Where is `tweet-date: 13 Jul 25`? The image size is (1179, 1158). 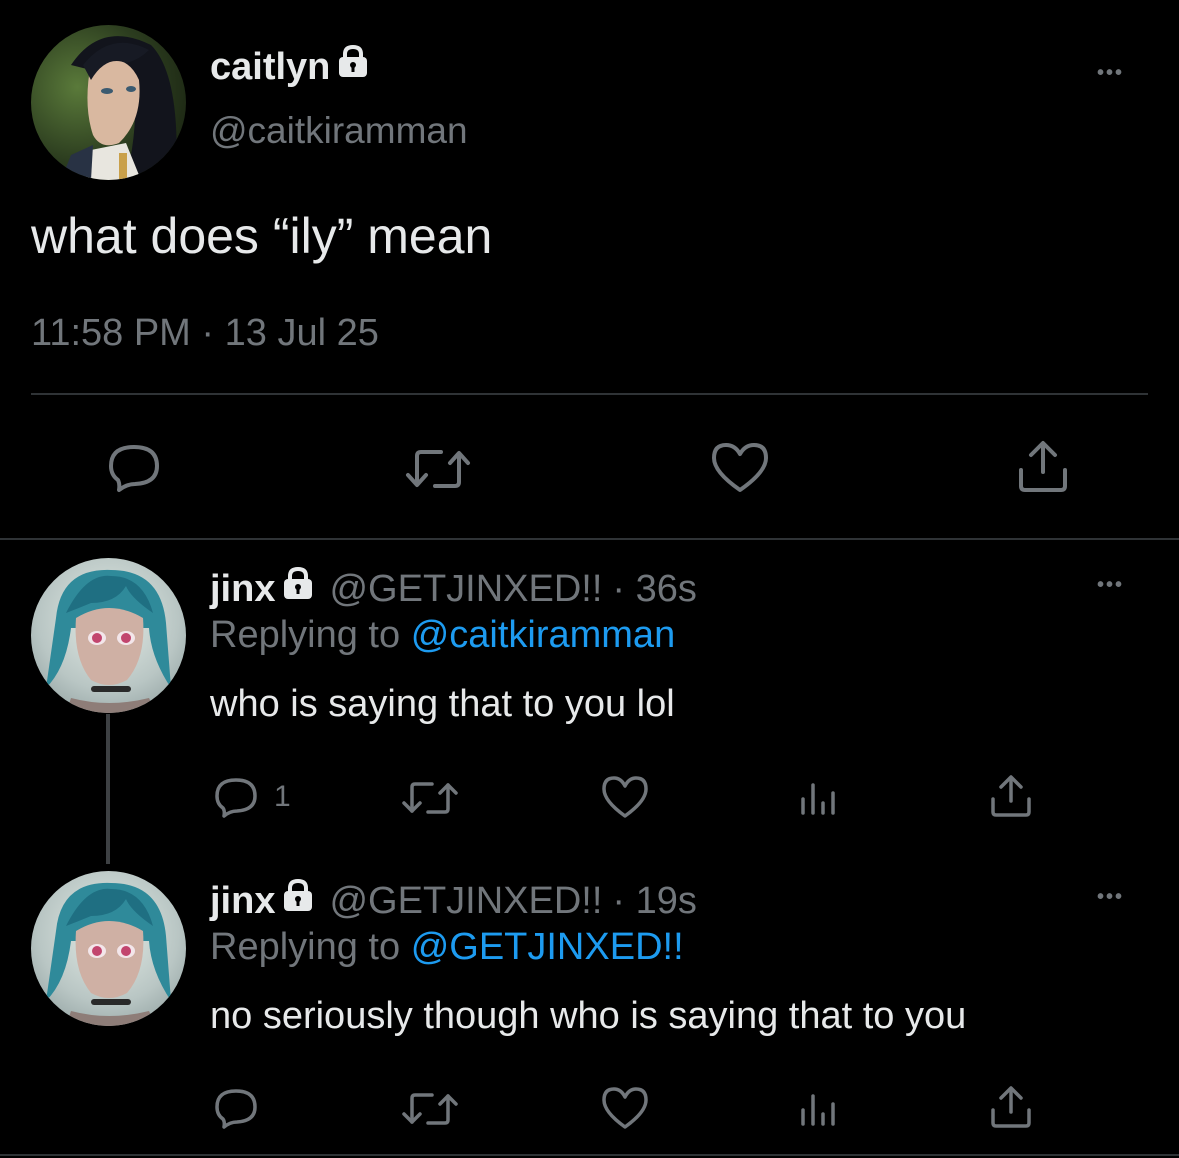 tweet-date: 13 Jul 25 is located at coordinates (301, 333).